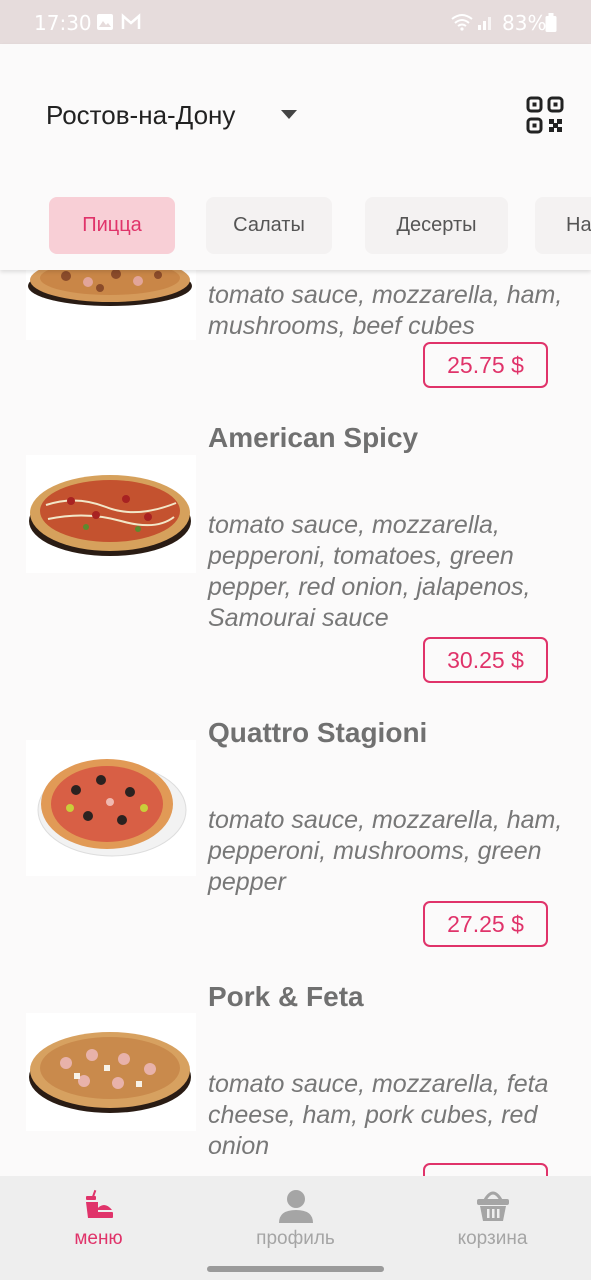 This screenshot has width=591, height=1280. Describe the element at coordinates (524, 23) in the screenshot. I see `battery-percent: 83%` at that location.